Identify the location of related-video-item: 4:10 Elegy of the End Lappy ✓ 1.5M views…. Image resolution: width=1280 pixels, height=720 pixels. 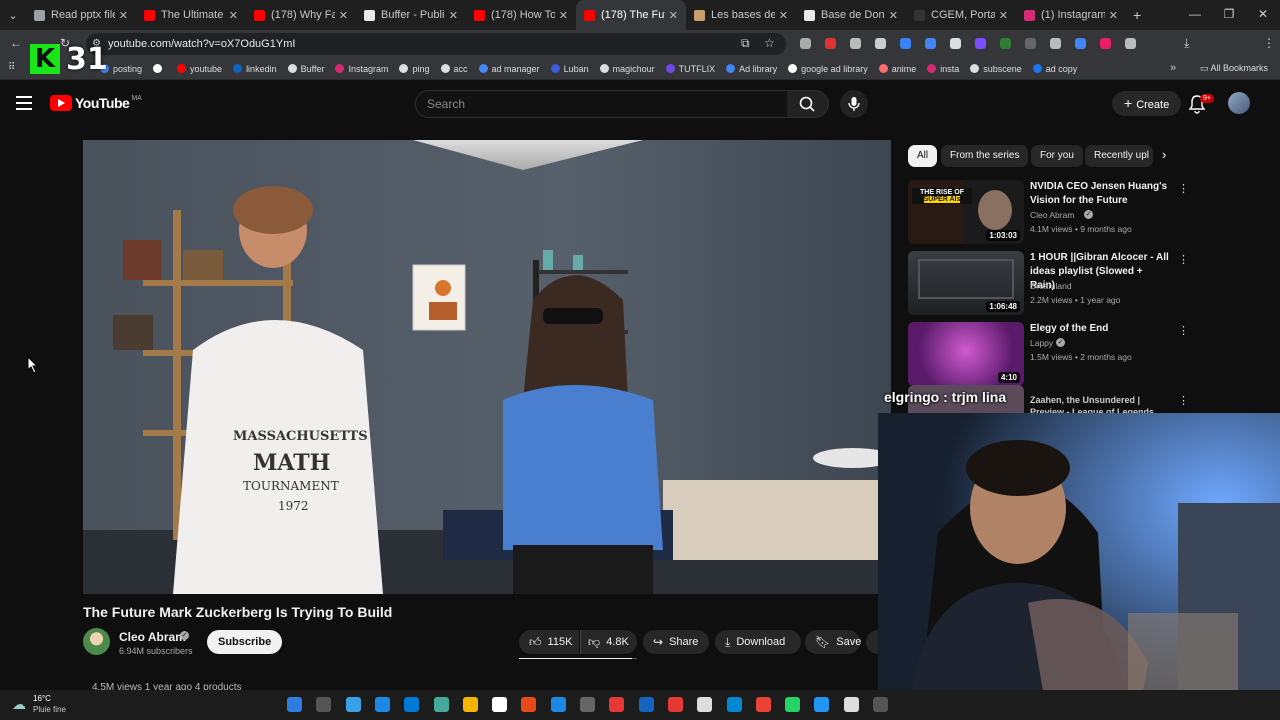
(1053, 354).